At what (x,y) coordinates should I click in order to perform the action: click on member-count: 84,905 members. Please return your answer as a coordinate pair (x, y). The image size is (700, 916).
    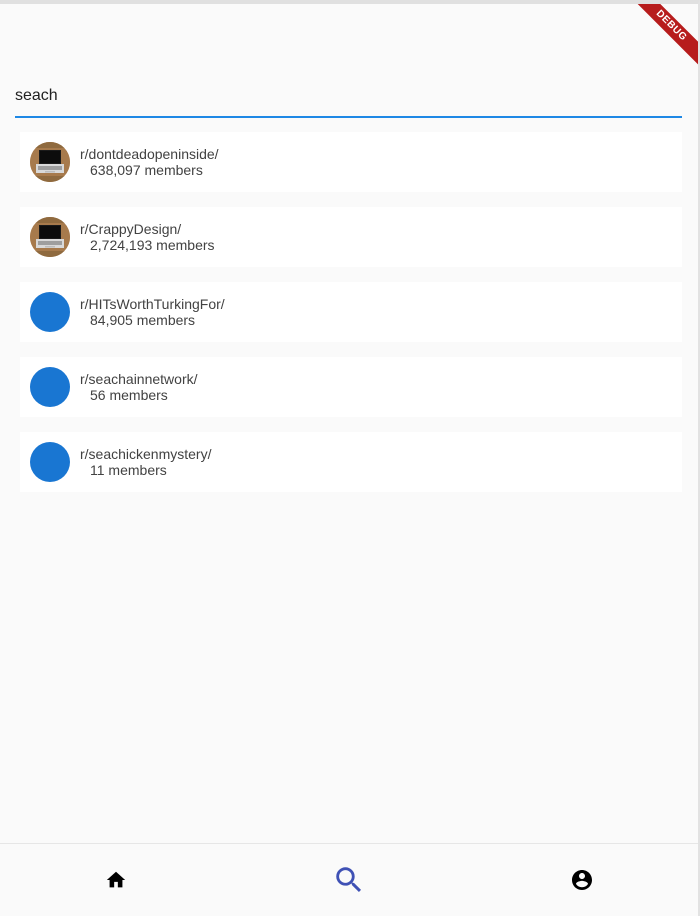
    Looking at the image, I should click on (143, 320).